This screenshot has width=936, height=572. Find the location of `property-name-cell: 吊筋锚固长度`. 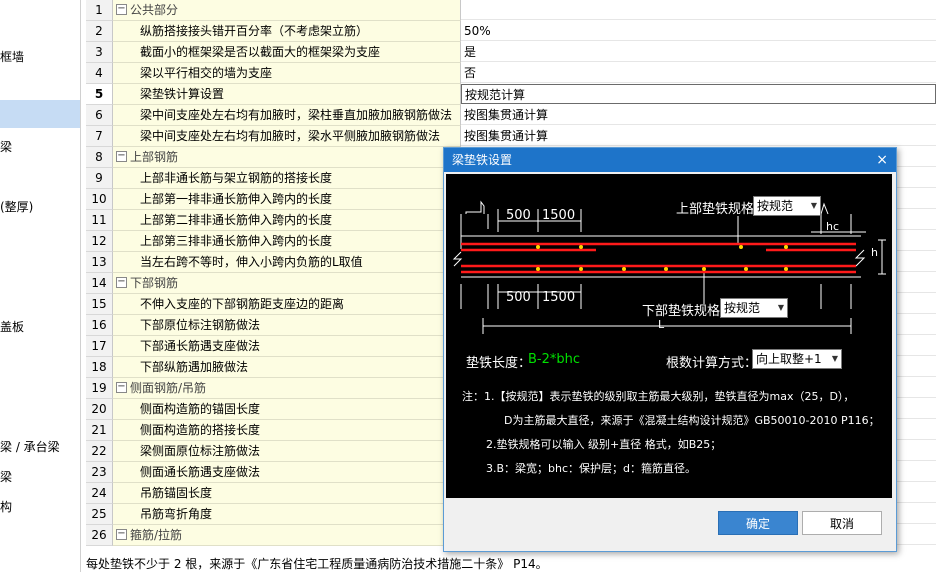

property-name-cell: 吊筋锚固长度 is located at coordinates (287, 493).